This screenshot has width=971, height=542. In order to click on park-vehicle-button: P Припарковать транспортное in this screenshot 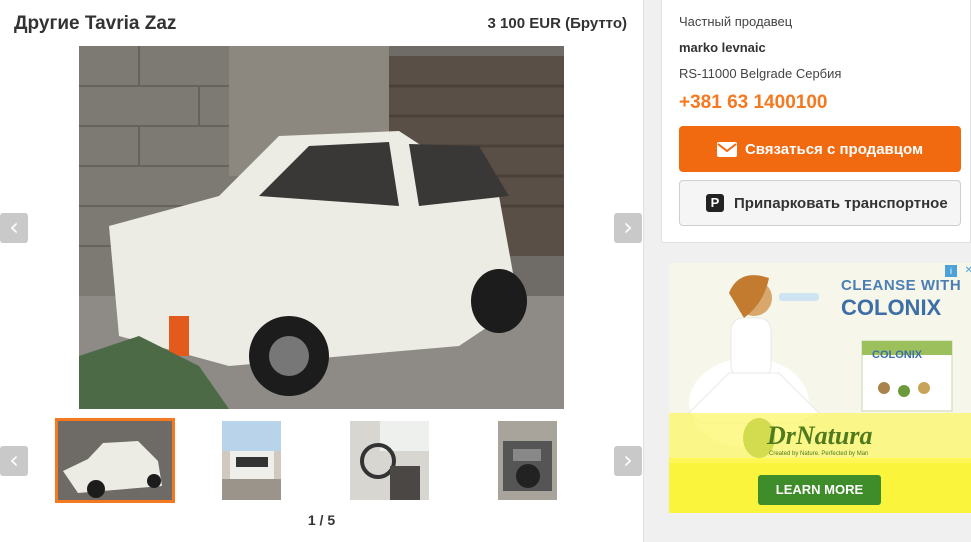, I will do `click(820, 203)`.